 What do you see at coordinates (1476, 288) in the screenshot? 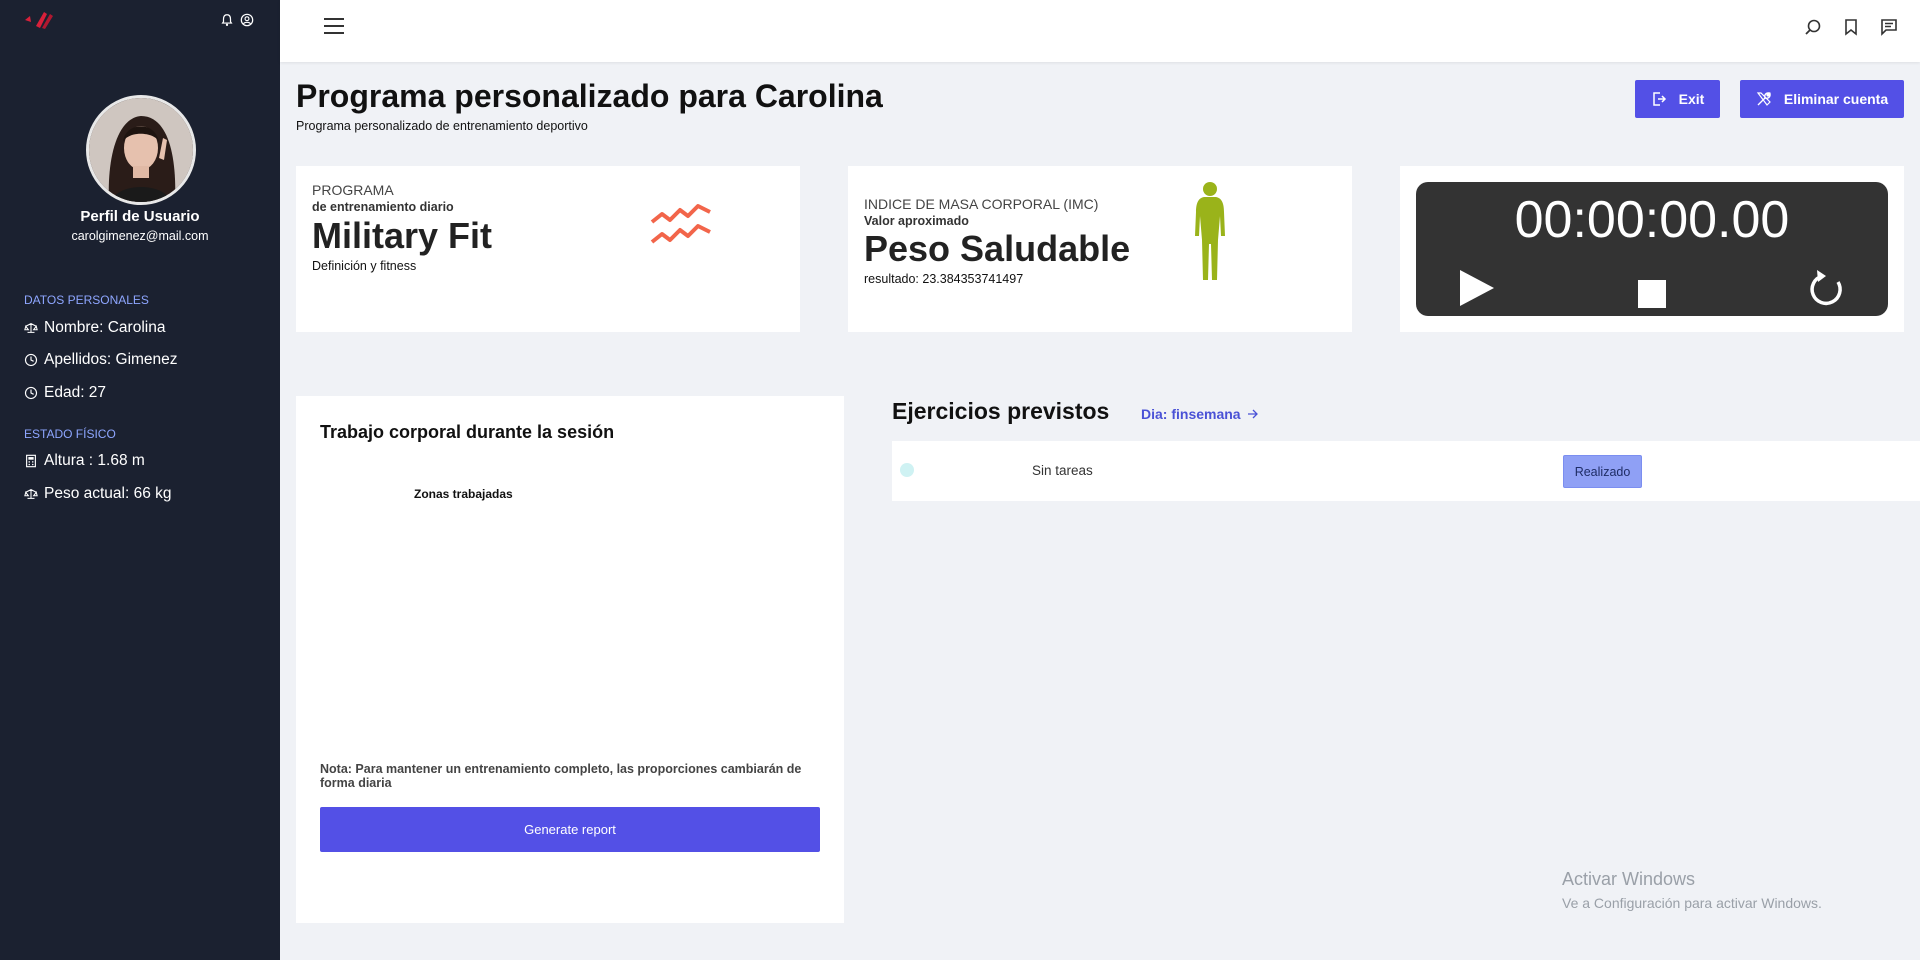
I see `play-icon` at bounding box center [1476, 288].